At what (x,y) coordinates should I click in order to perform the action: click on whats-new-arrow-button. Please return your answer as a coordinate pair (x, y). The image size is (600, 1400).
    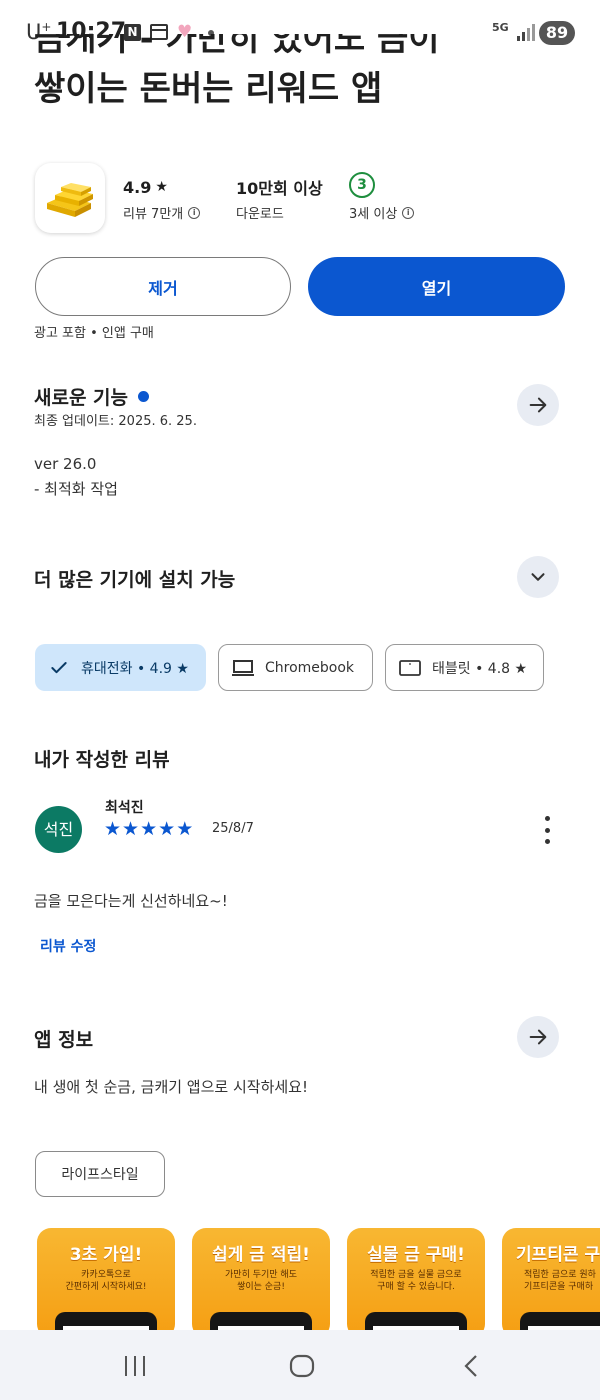
    Looking at the image, I should click on (538, 405).